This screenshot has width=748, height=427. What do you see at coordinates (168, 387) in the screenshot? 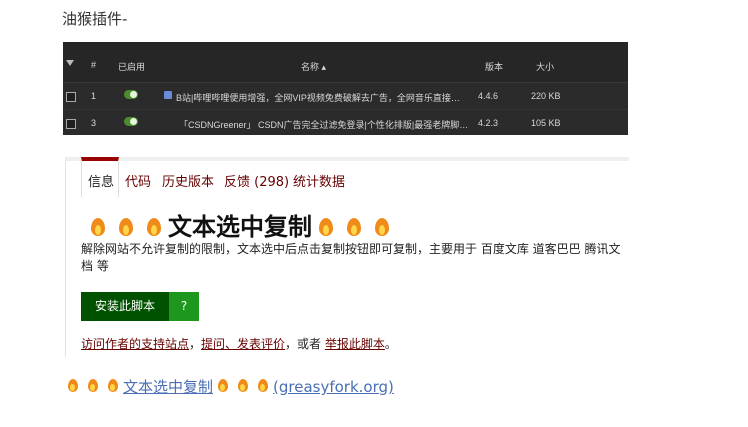
I see `link-title: 文本选中复制` at bounding box center [168, 387].